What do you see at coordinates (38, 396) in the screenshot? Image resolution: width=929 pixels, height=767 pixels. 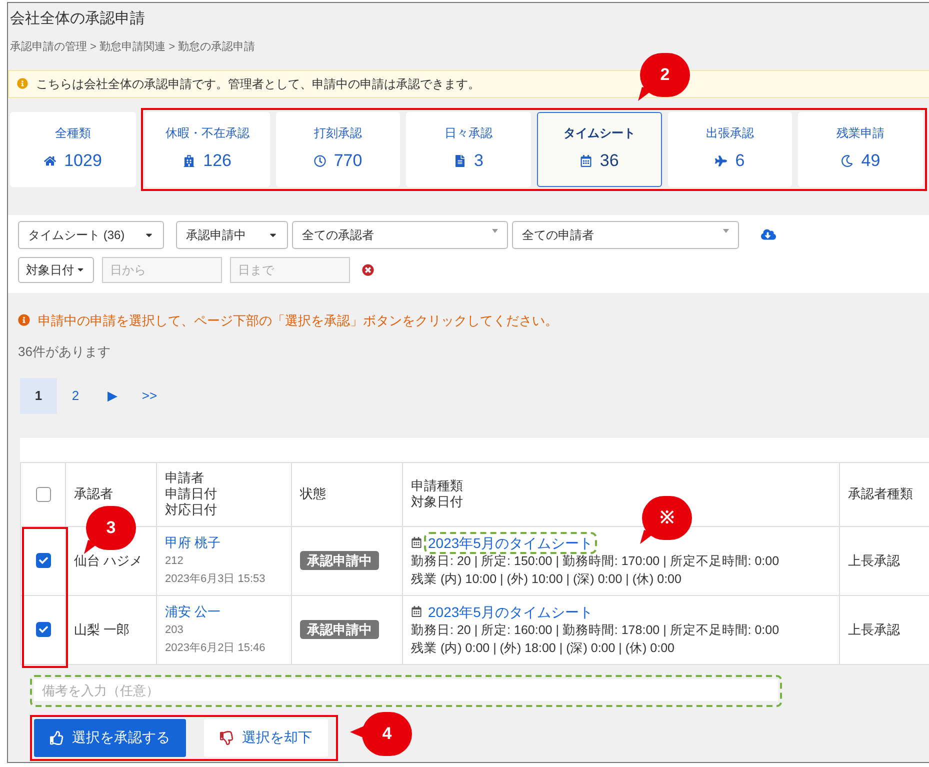 I see `page-link: 1` at bounding box center [38, 396].